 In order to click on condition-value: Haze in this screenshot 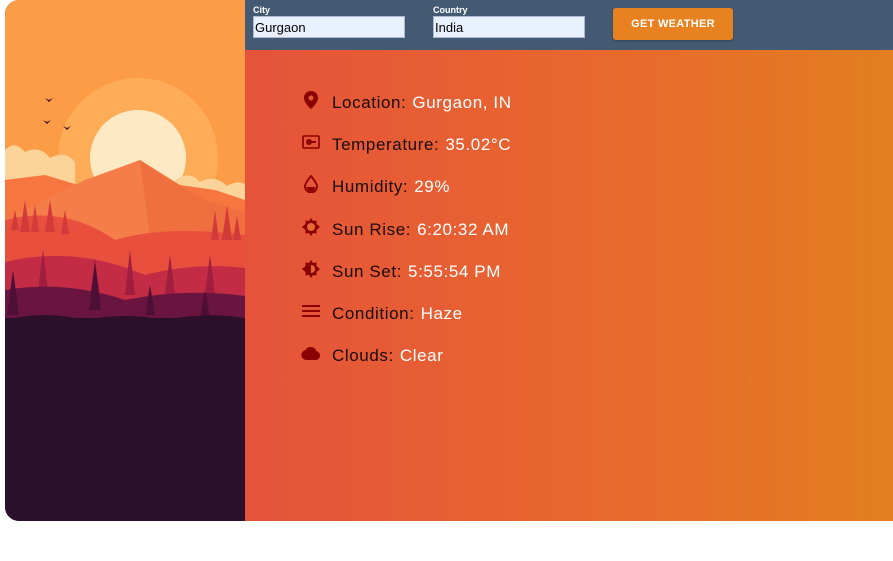, I will do `click(441, 314)`.